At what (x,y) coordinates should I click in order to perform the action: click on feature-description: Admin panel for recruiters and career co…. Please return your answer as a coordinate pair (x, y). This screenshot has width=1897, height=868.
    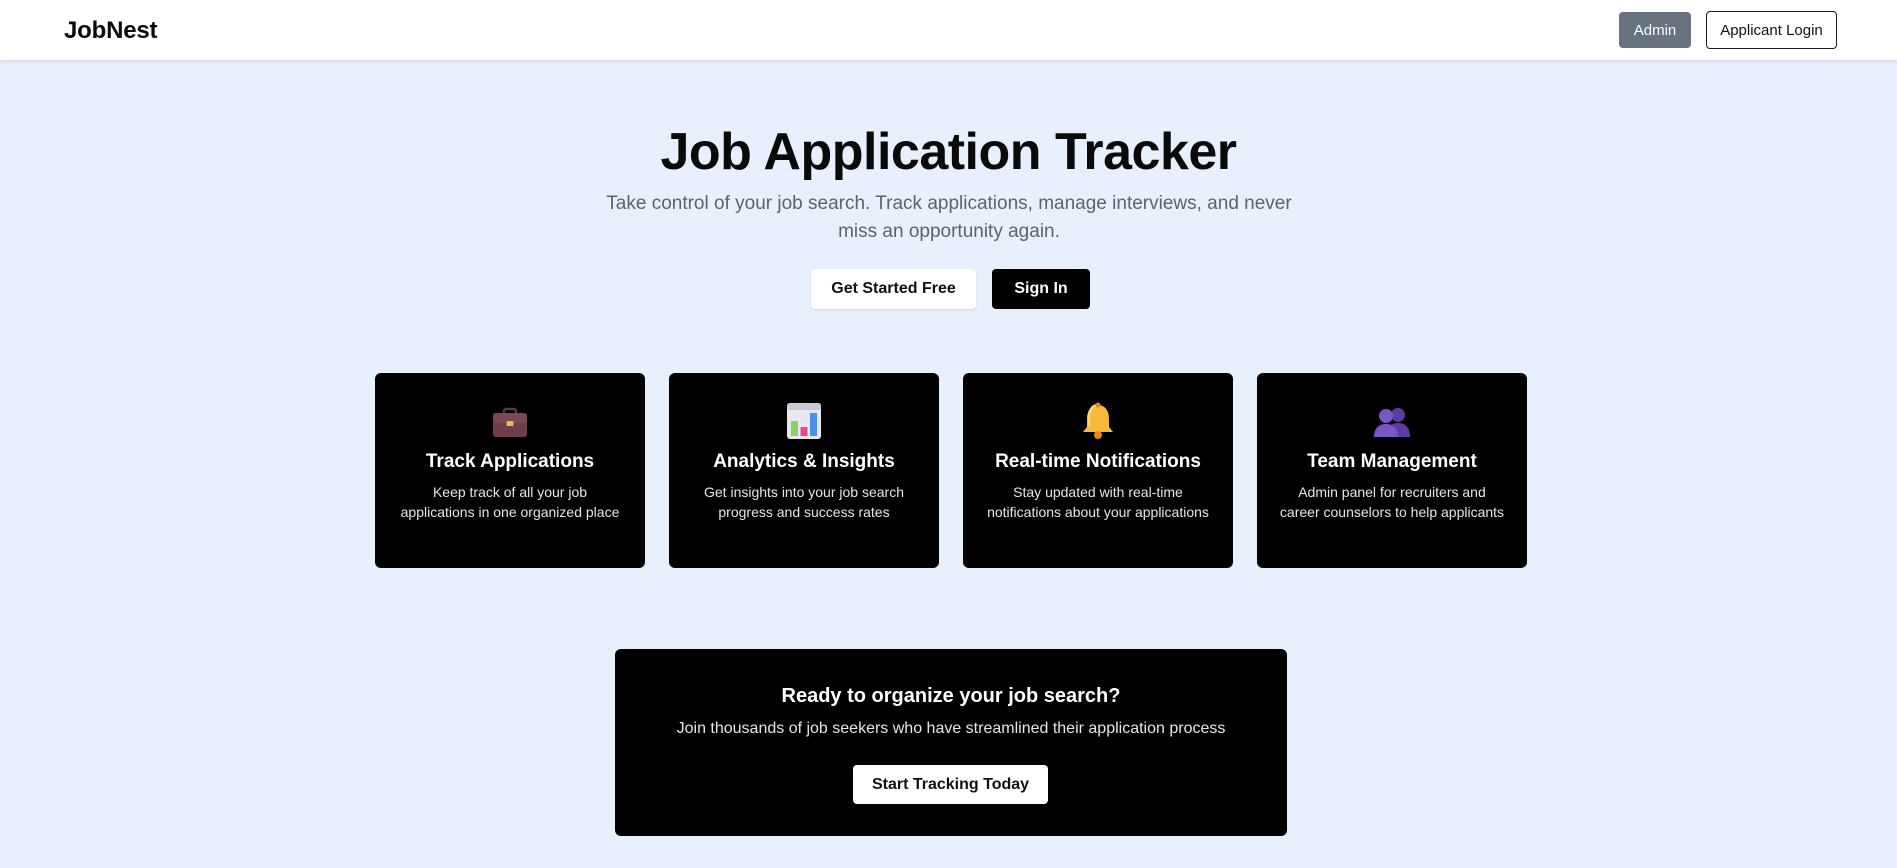
    Looking at the image, I should click on (1392, 502).